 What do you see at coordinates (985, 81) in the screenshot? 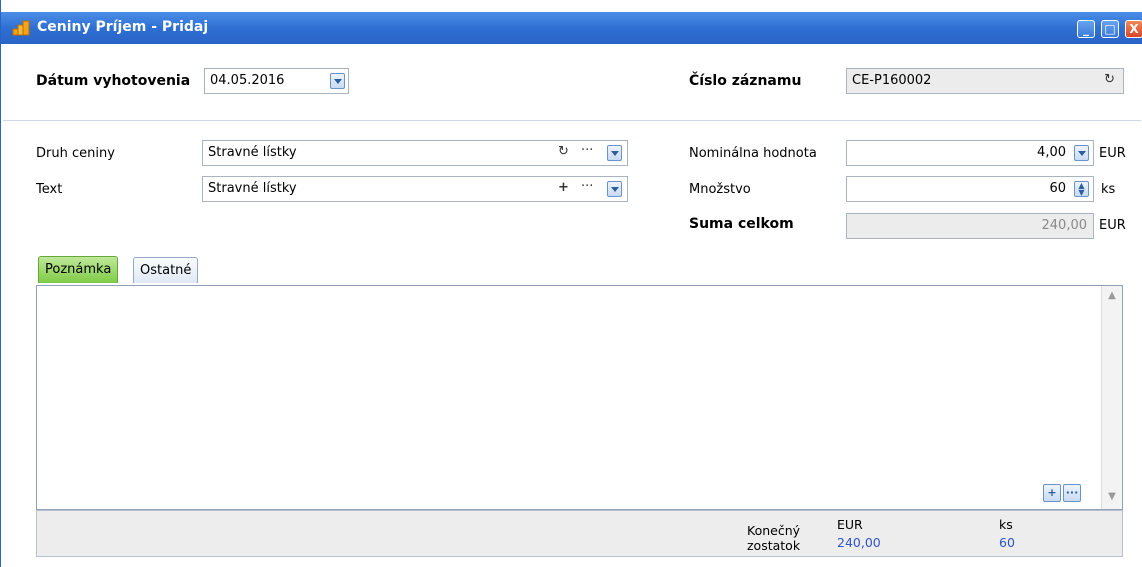
I see `record-number-field: CE-P160002 ↻` at bounding box center [985, 81].